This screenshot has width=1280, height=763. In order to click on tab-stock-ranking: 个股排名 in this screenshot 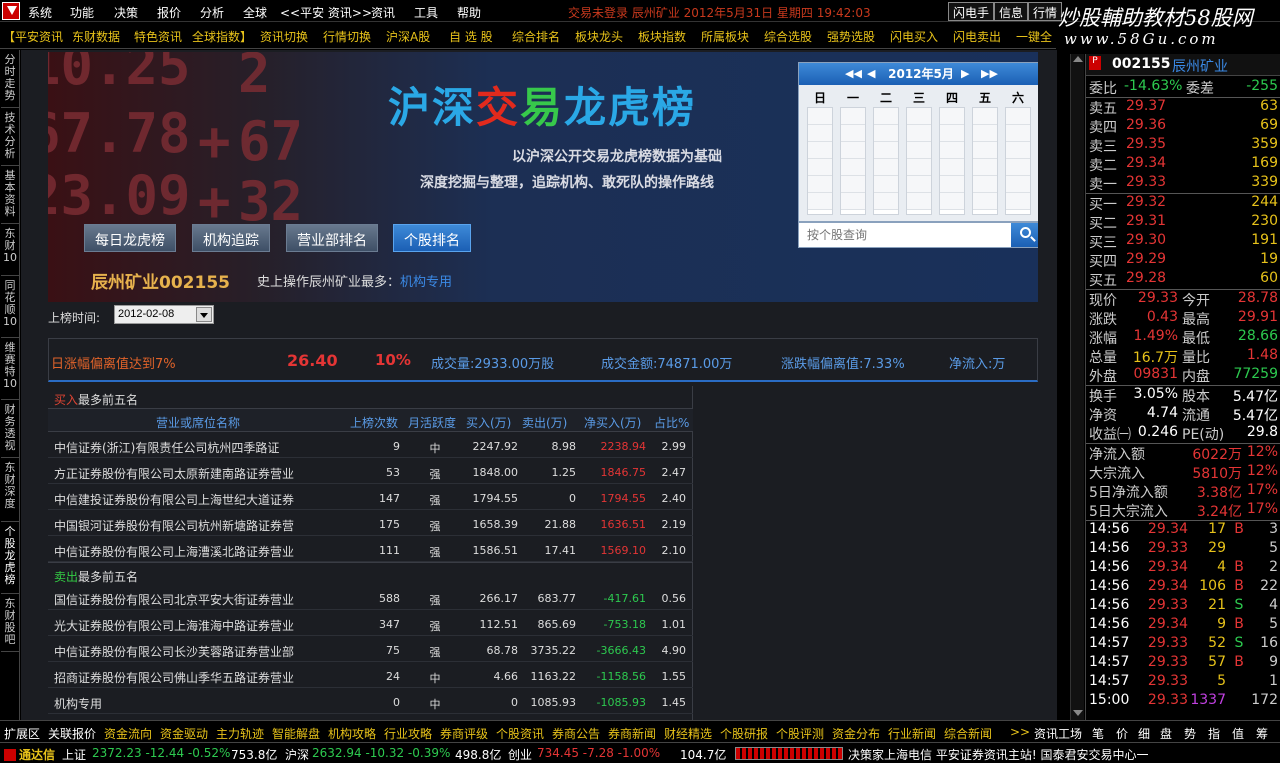, I will do `click(432, 238)`.